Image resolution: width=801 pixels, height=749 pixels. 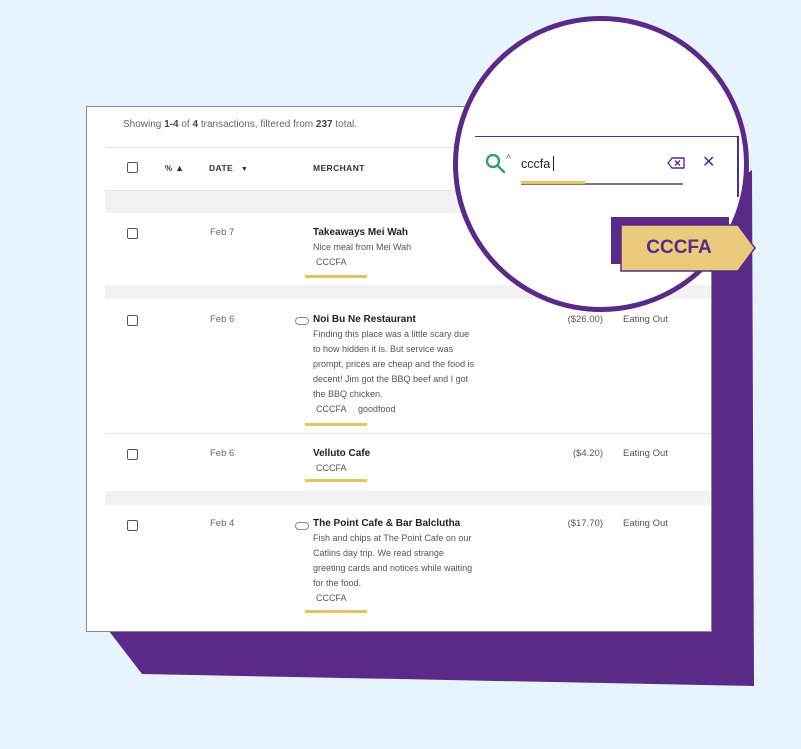 I want to click on transaction-date: Feb 7, so click(x=222, y=232).